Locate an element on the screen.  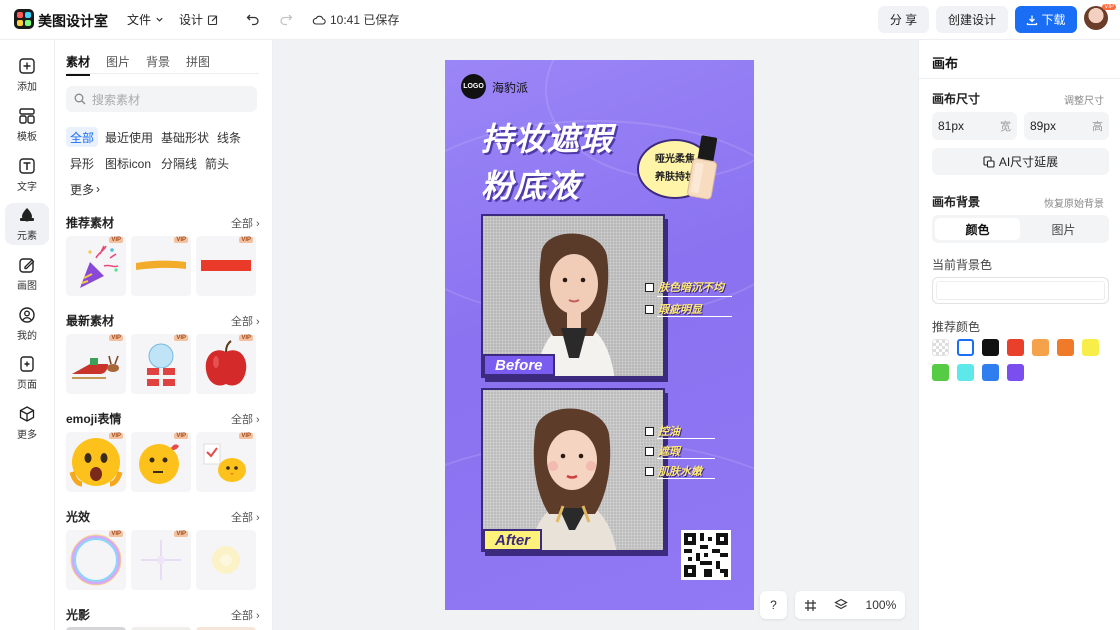
rail-item-template: 模板 is located at coordinates (27, 125).